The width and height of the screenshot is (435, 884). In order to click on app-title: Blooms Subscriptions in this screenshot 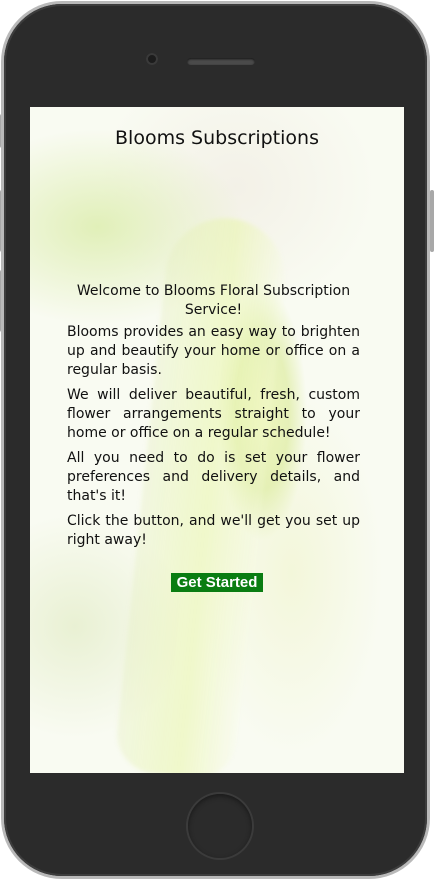, I will do `click(217, 138)`.